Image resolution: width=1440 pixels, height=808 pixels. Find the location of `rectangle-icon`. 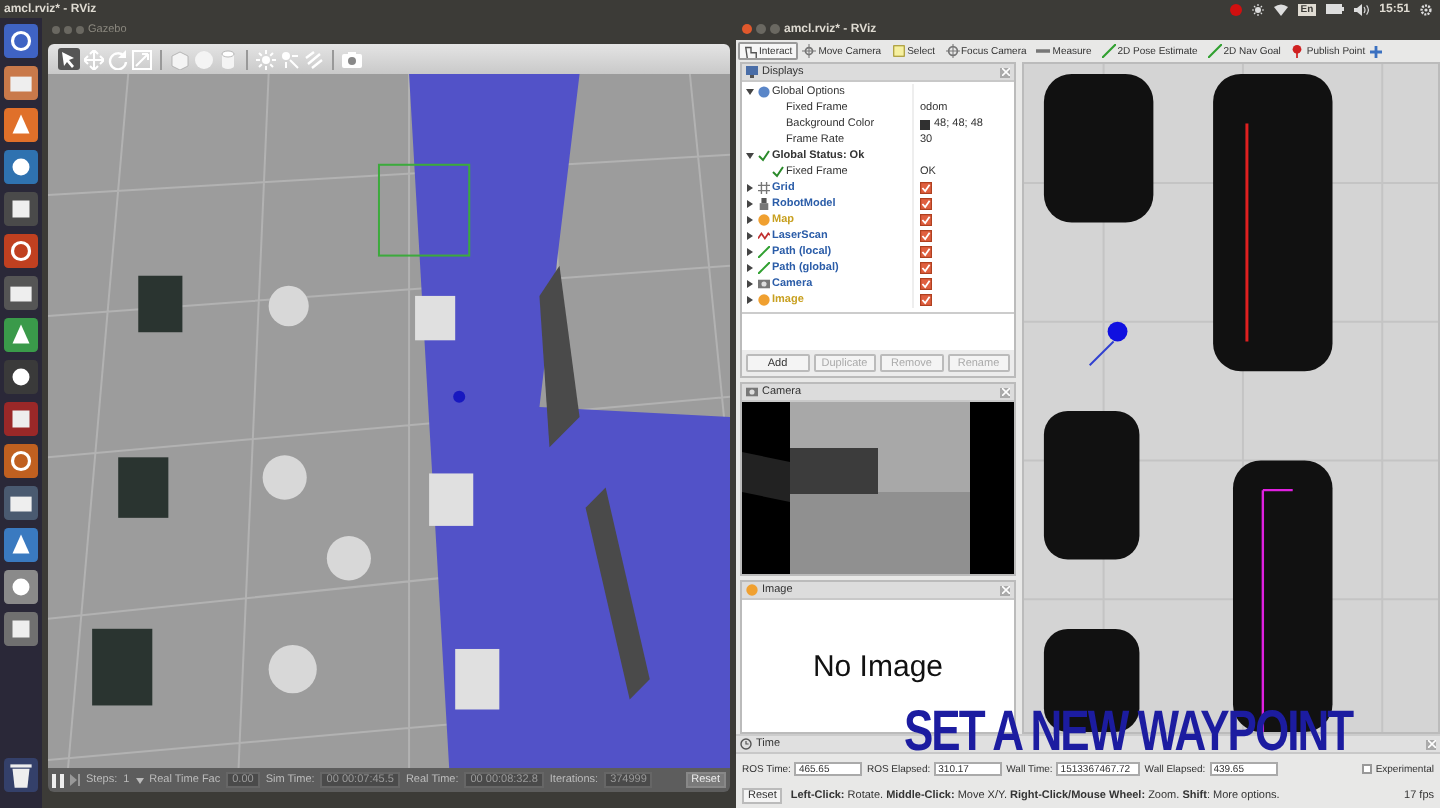

rectangle-icon is located at coordinates (898, 51).